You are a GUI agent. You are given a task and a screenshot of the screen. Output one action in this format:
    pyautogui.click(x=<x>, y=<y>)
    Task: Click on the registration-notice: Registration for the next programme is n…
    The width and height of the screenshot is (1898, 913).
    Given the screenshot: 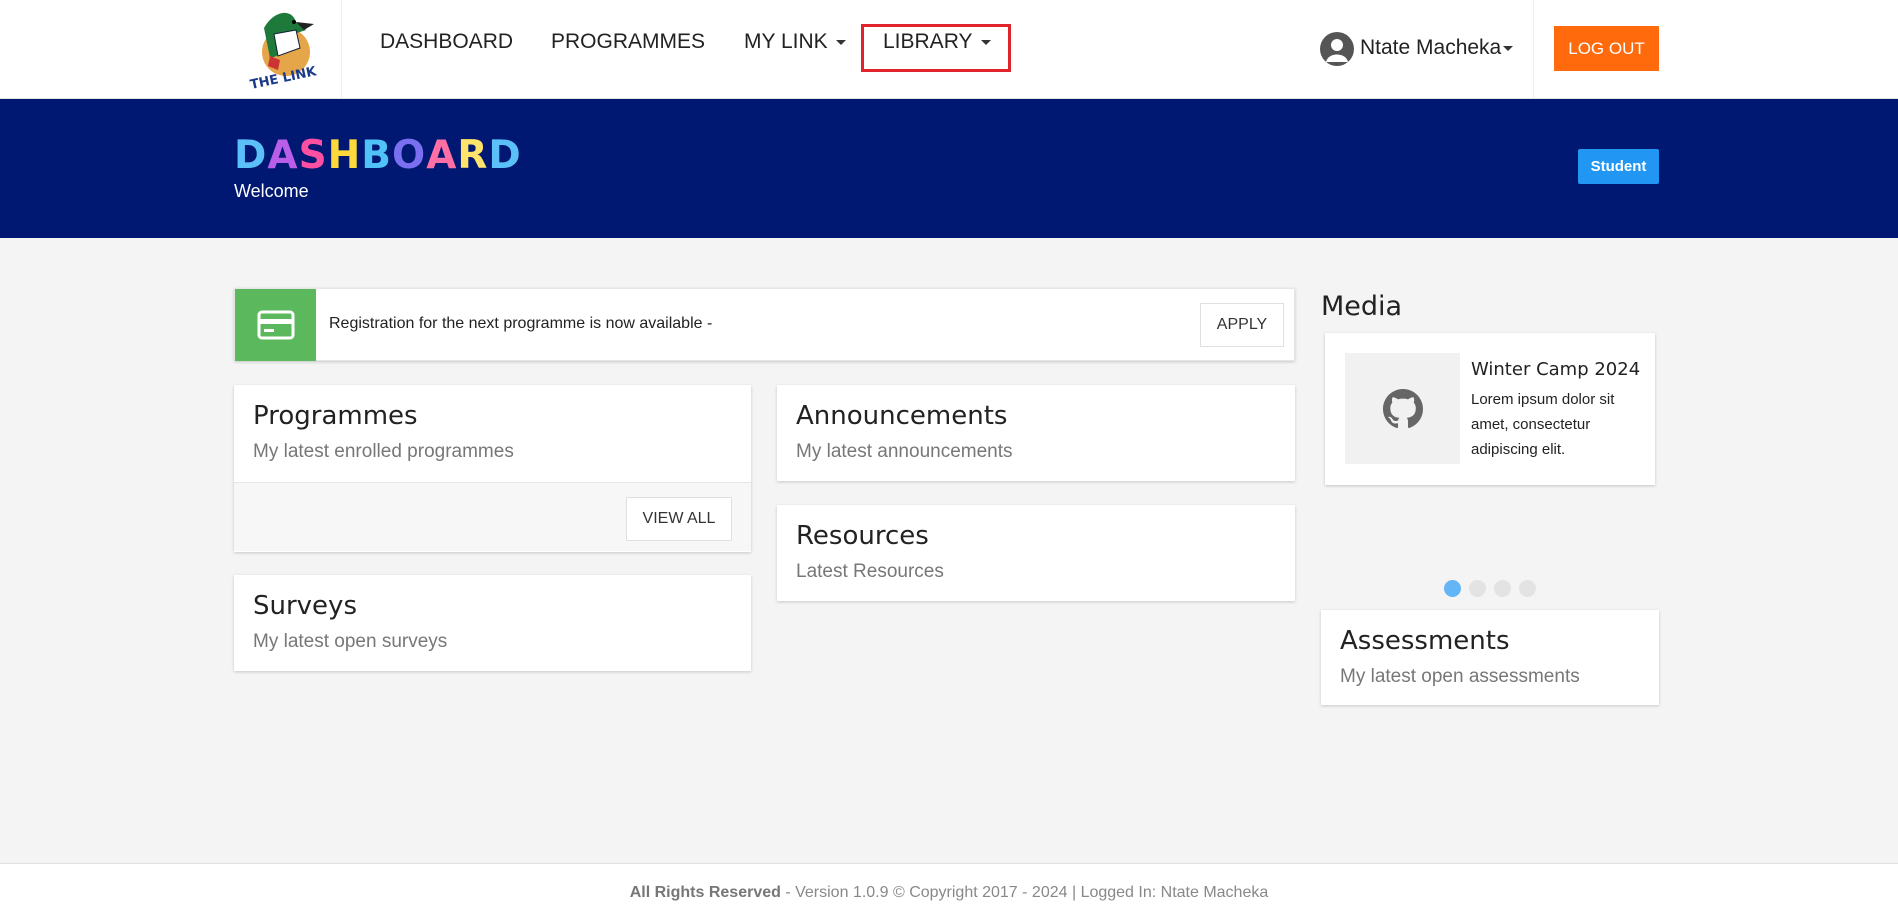 What is the action you would take?
    pyautogui.click(x=764, y=324)
    